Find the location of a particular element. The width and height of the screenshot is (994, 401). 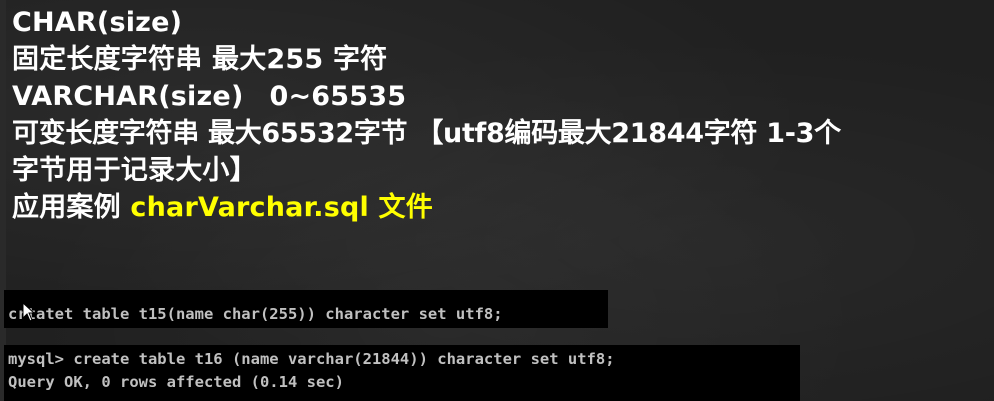

example-filename: charVarchar.sql 文件 is located at coordinates (281, 207).